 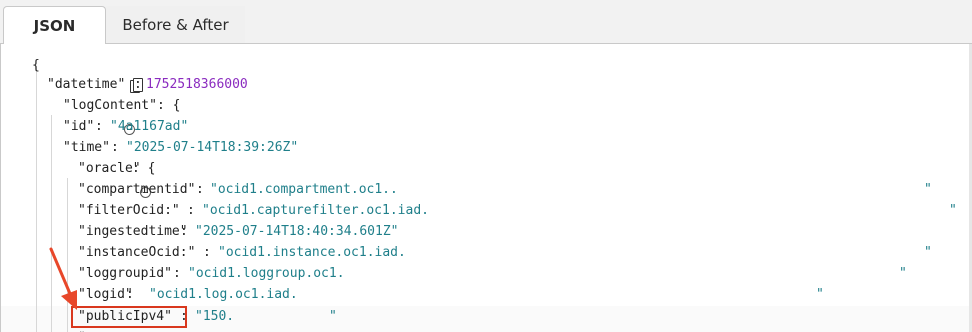 I want to click on key-logcontent: "logContent", so click(x=110, y=105).